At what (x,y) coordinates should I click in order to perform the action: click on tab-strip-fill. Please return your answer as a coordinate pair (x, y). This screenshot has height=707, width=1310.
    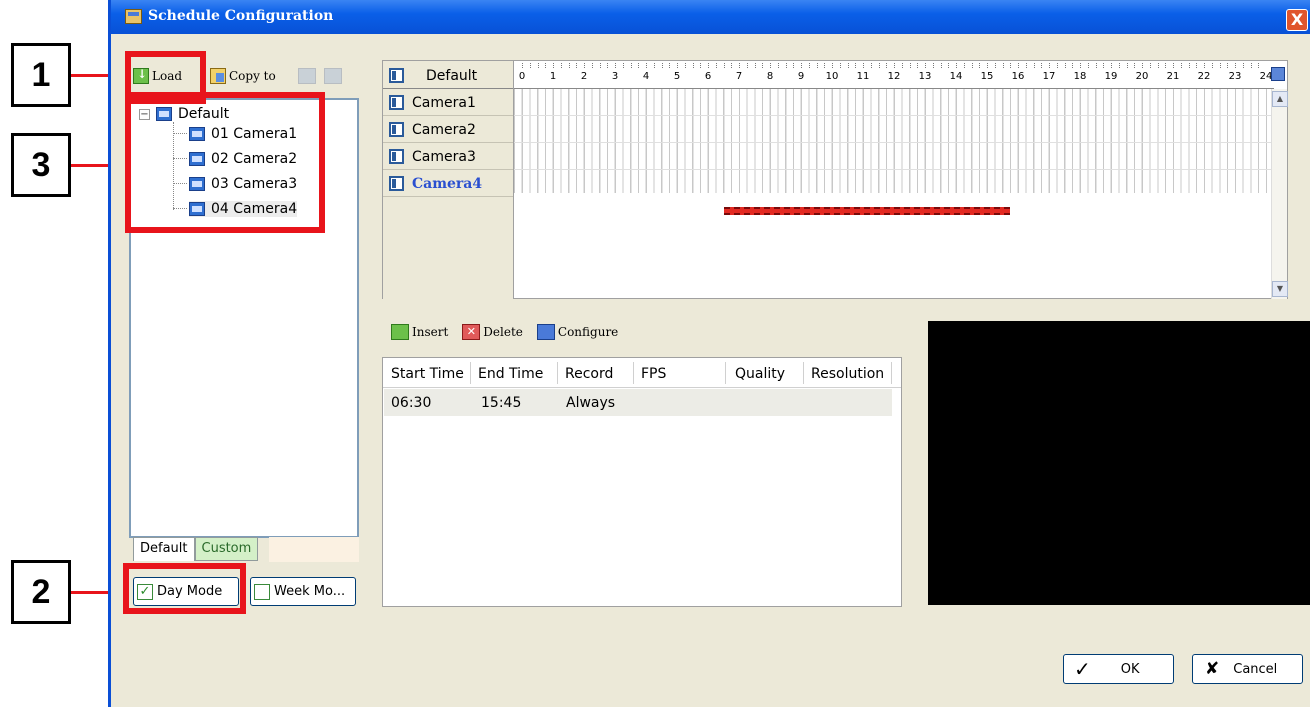
    Looking at the image, I should click on (314, 549).